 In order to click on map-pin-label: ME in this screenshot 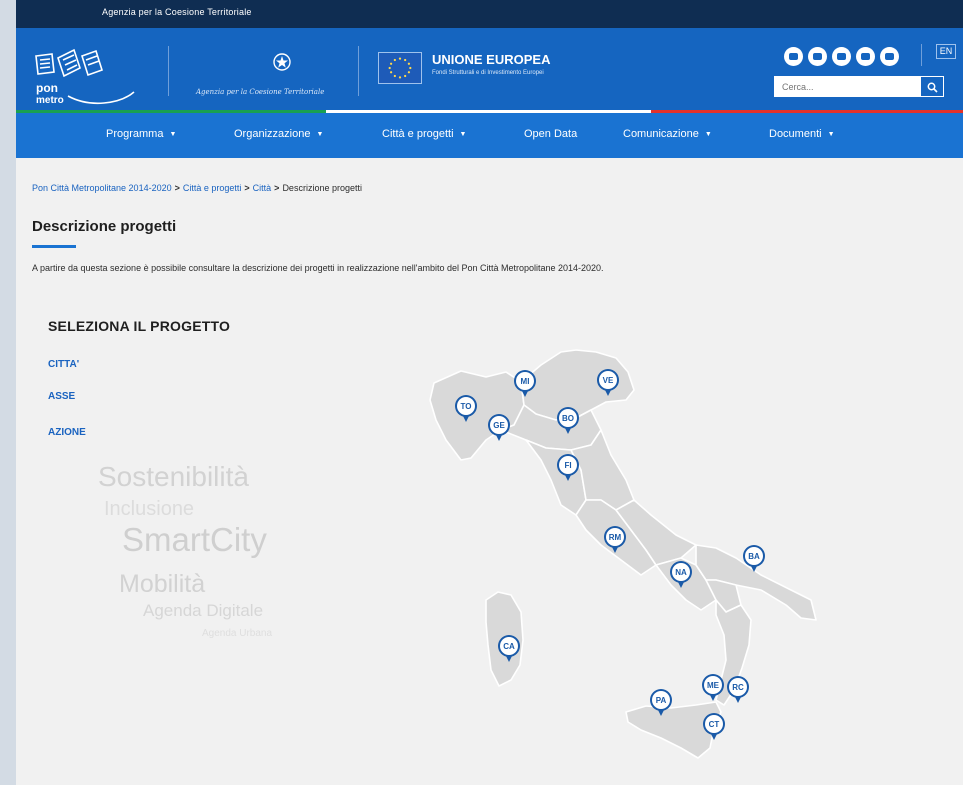, I will do `click(713, 685)`.